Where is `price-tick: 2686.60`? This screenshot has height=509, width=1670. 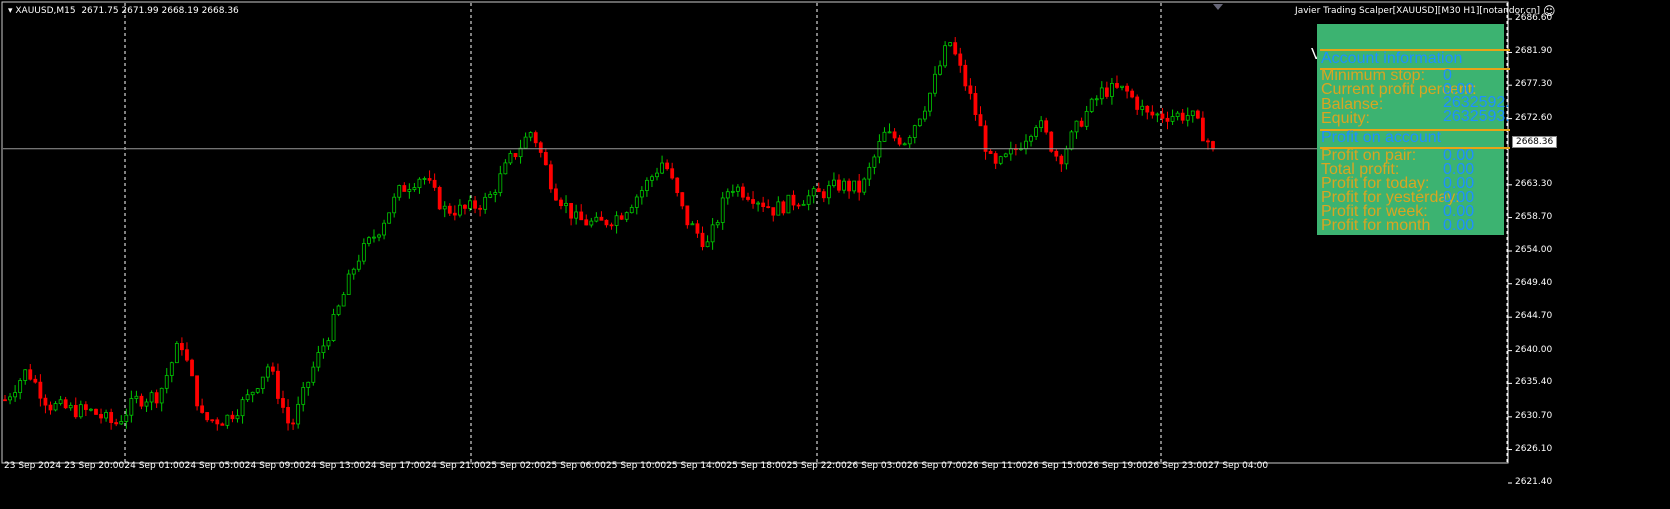
price-tick: 2686.60 is located at coordinates (1534, 18).